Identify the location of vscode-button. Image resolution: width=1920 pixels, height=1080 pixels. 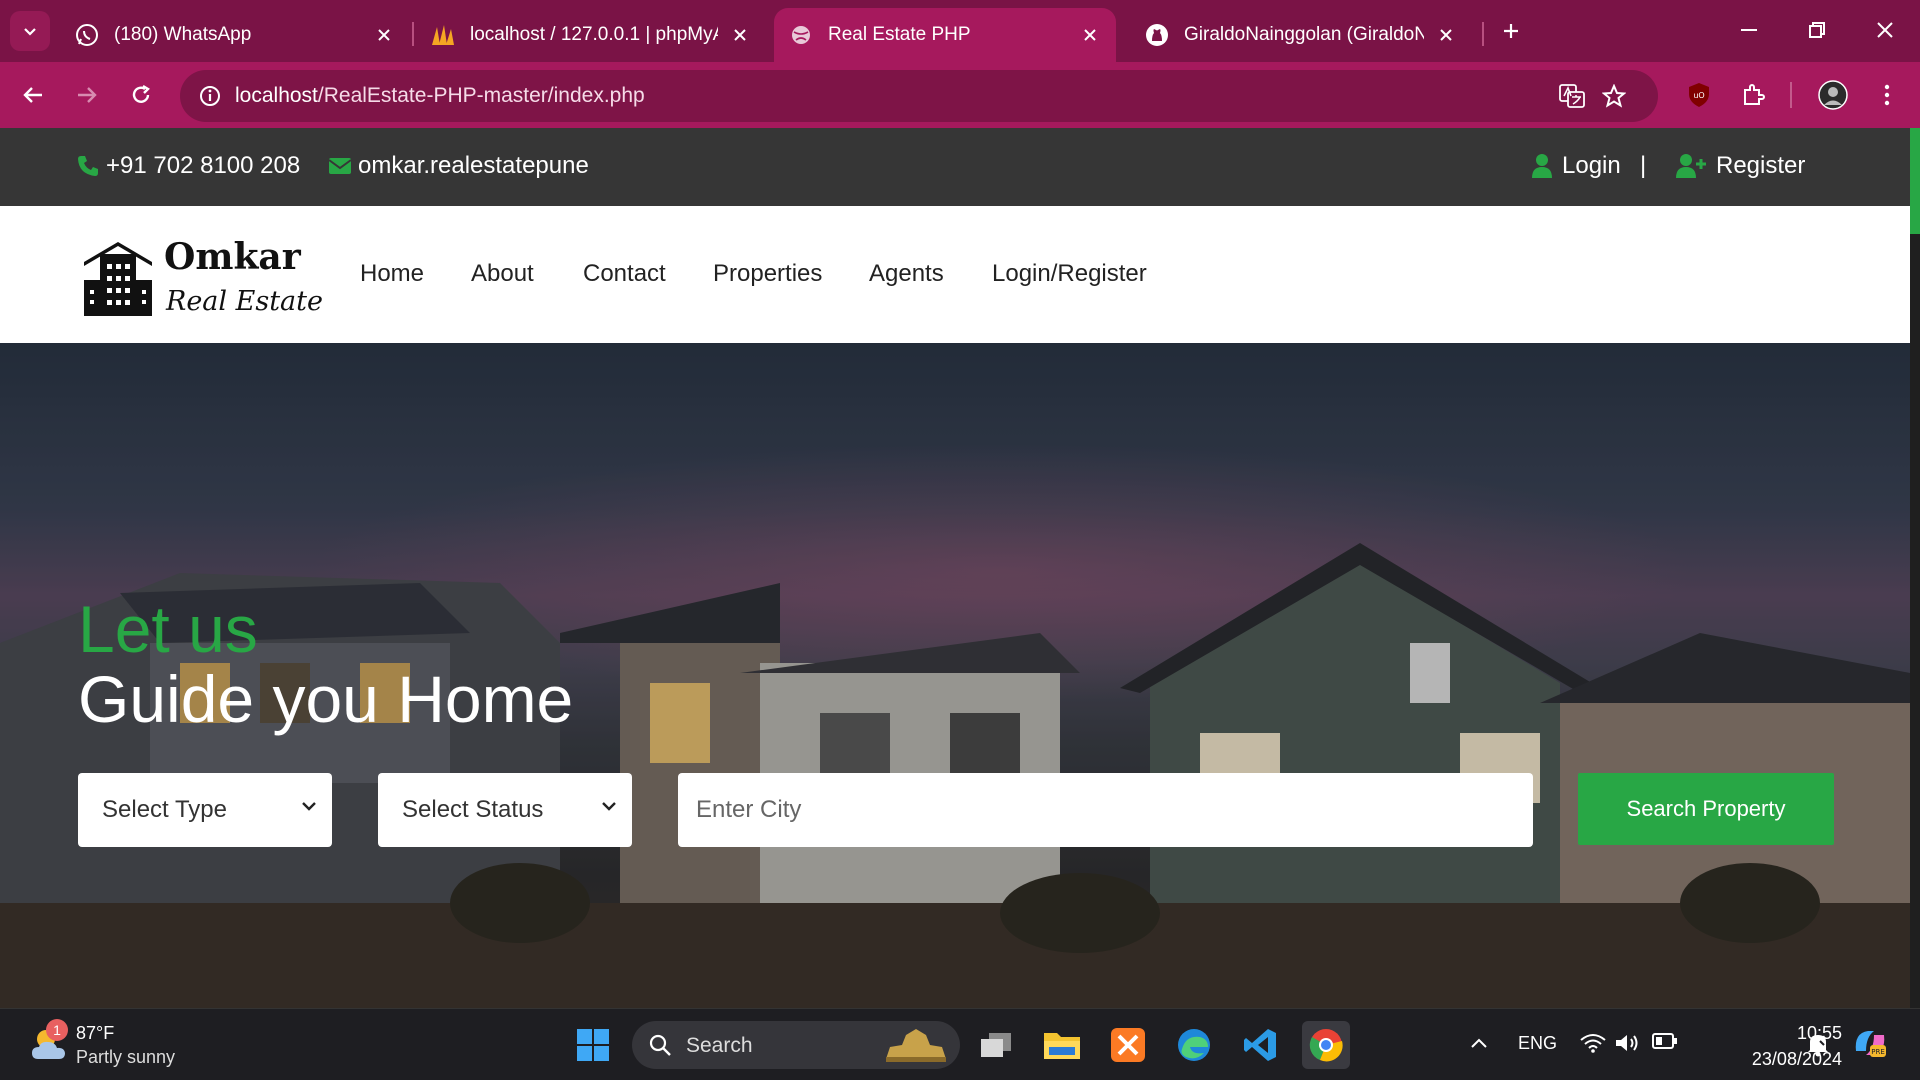
(1260, 1045).